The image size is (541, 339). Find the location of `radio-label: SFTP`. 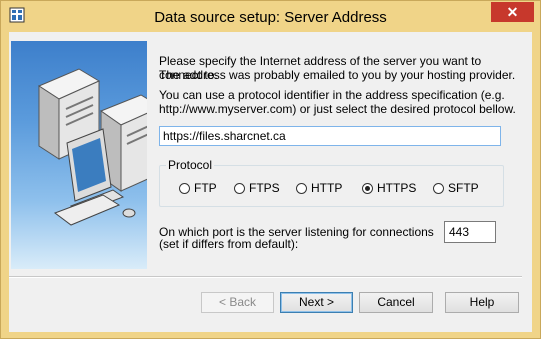

radio-label: SFTP is located at coordinates (463, 188).